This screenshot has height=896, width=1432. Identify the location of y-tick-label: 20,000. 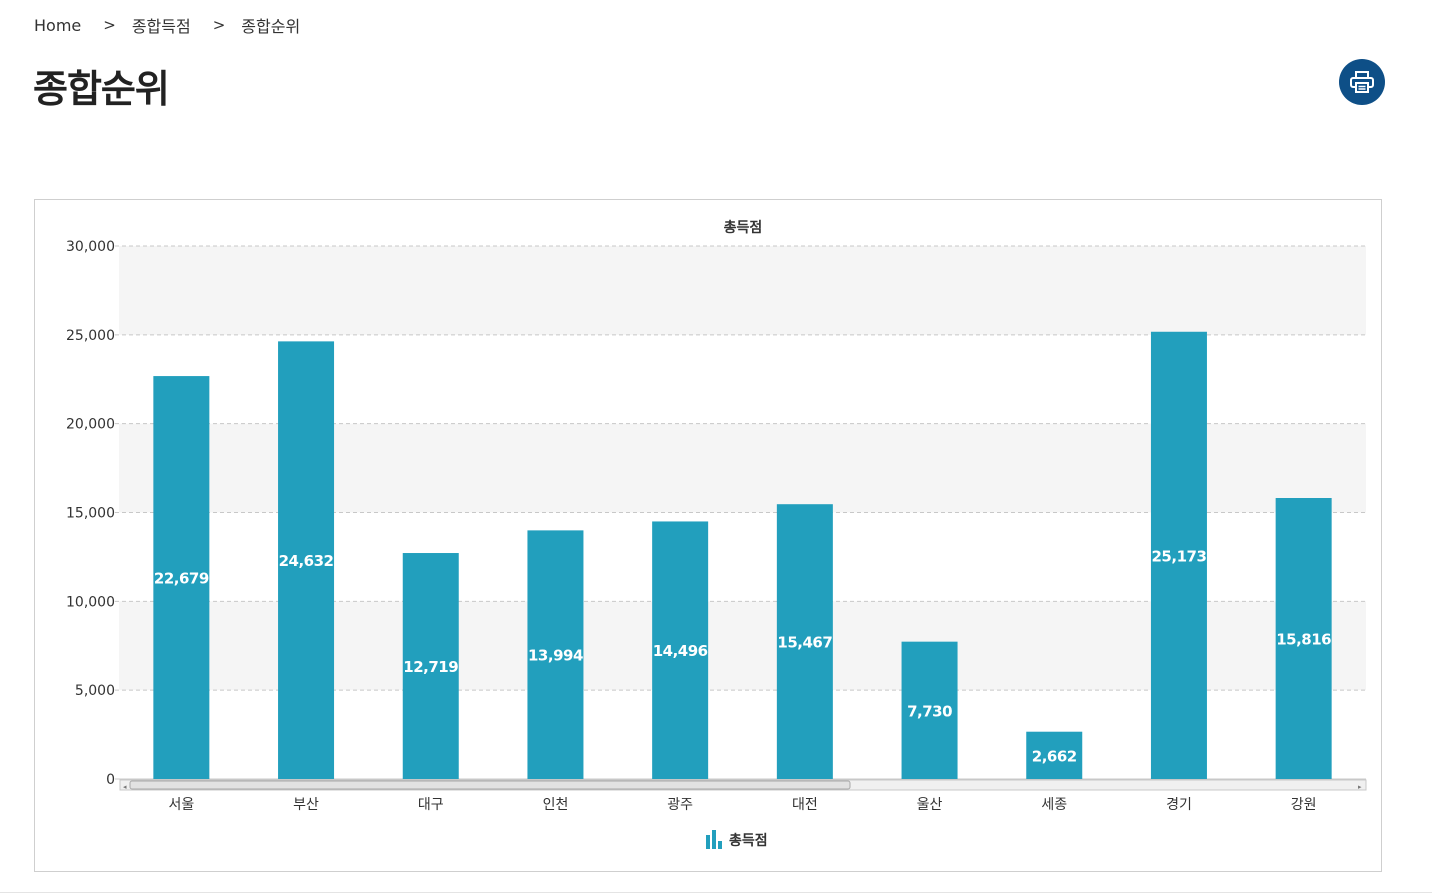
(90, 425).